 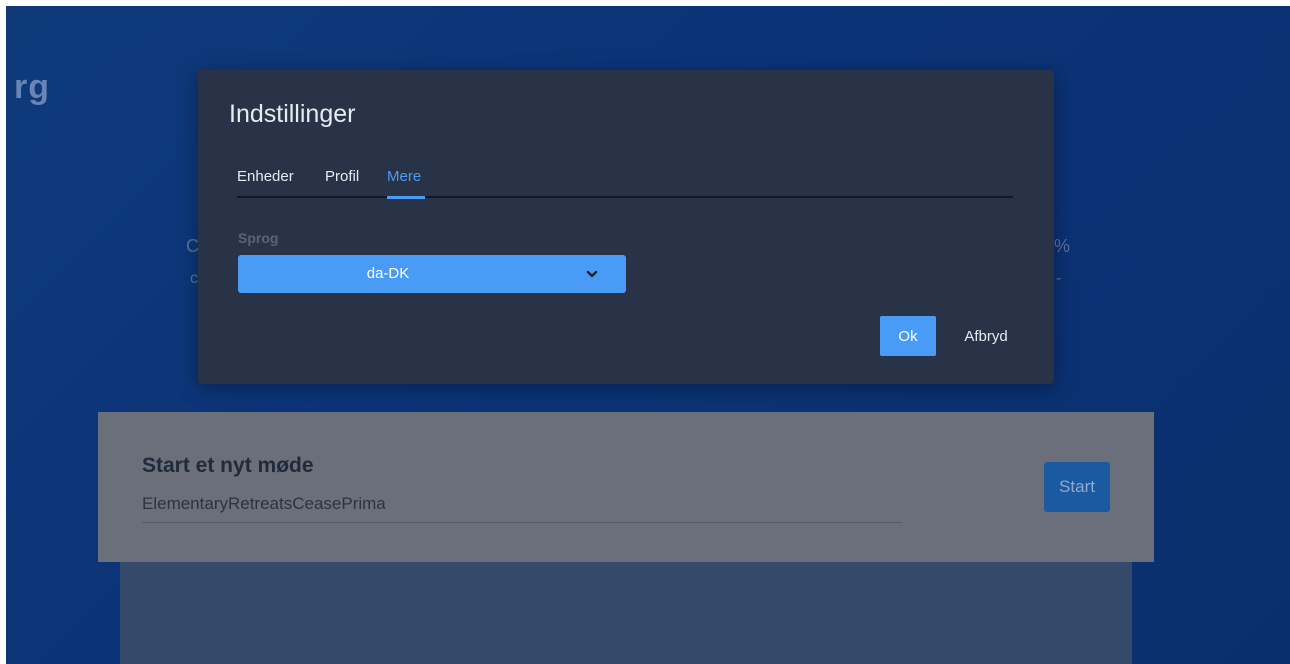 What do you see at coordinates (194, 278) in the screenshot?
I see `background-text-fragment: c` at bounding box center [194, 278].